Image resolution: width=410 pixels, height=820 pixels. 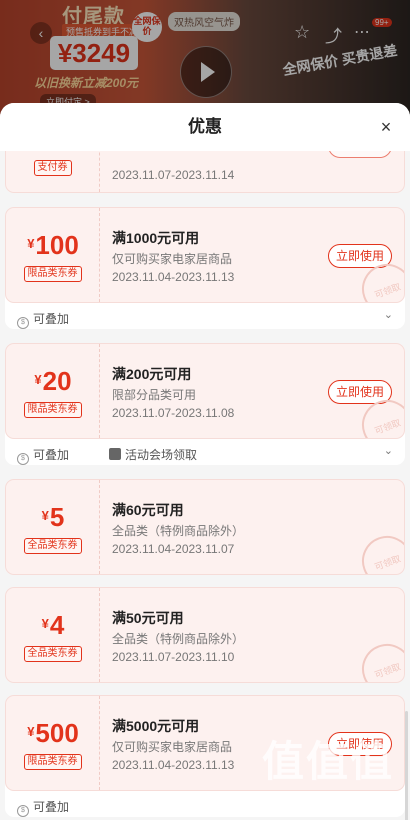 I want to click on coupon-amount-value: 100, so click(x=57, y=245).